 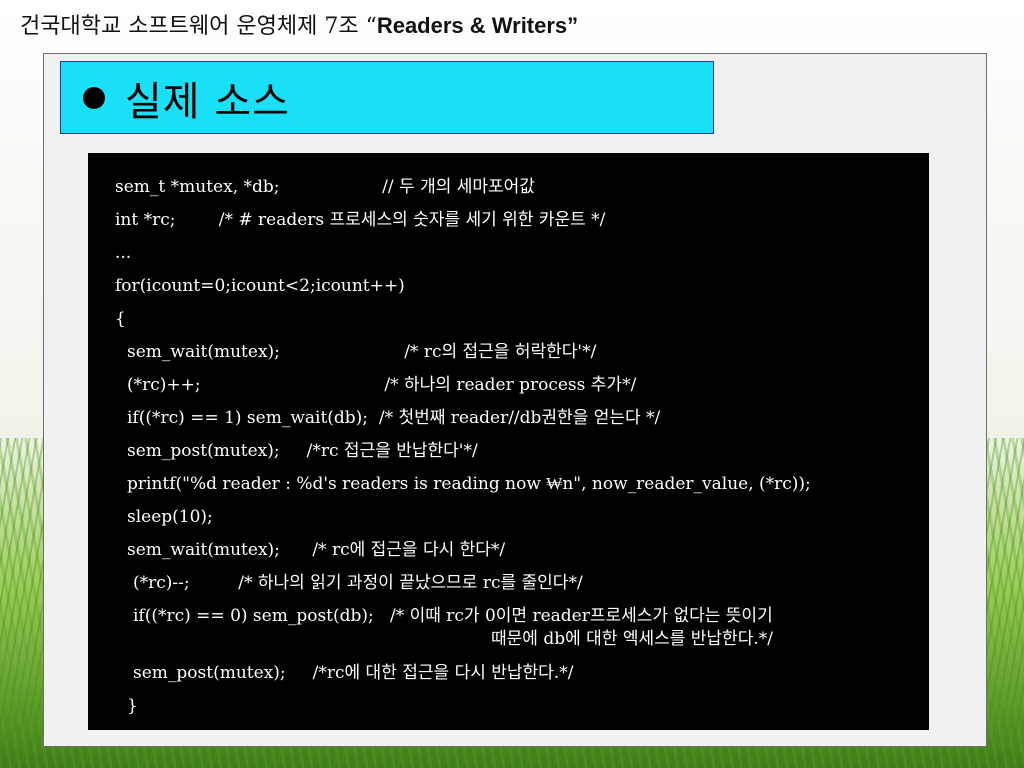 What do you see at coordinates (387, 97) in the screenshot?
I see `slide-title-box: 실제 소스` at bounding box center [387, 97].